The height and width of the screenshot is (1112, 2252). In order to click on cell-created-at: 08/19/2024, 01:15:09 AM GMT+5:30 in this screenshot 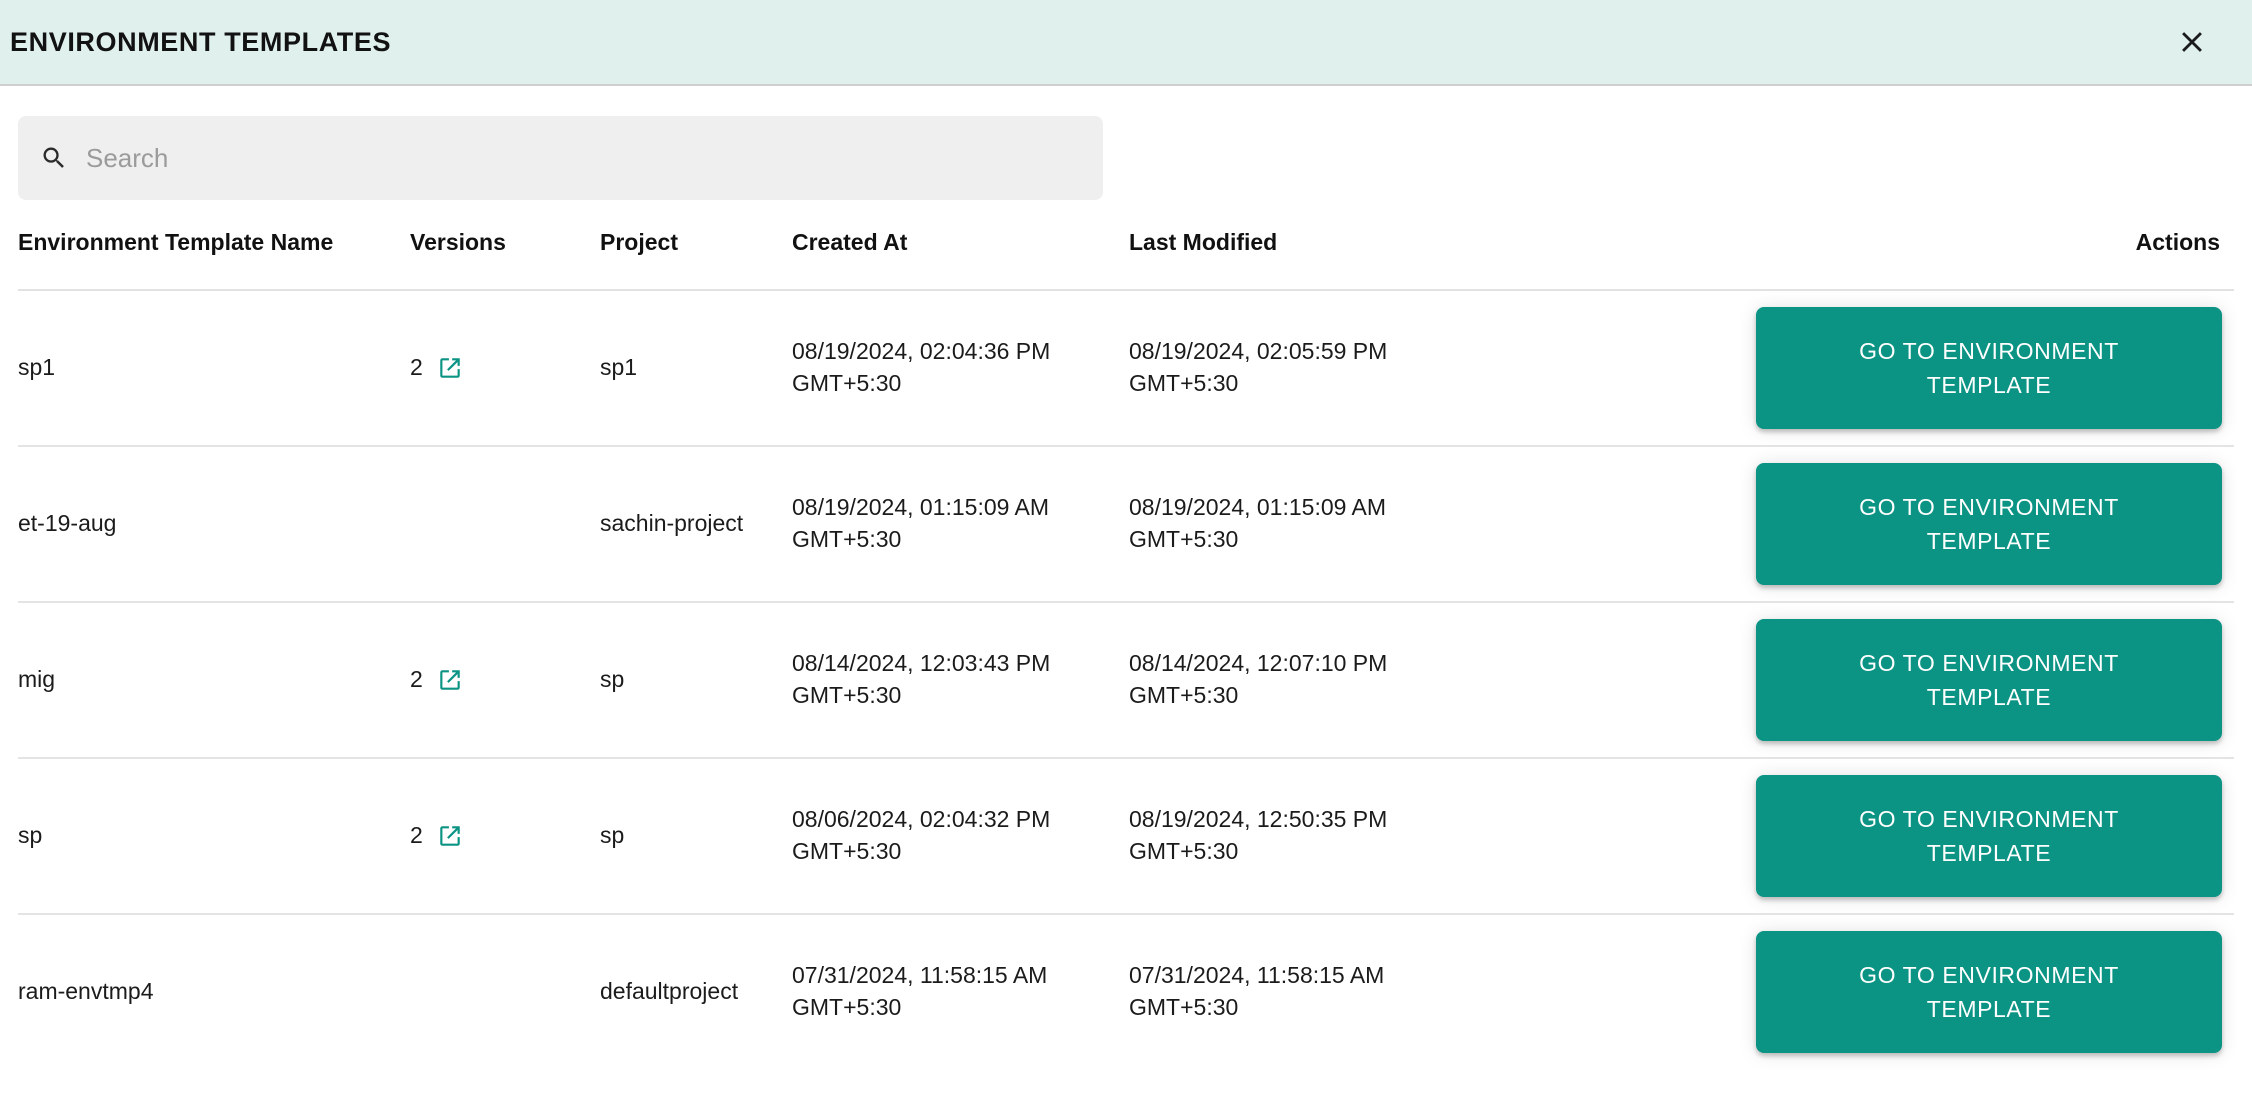, I will do `click(960, 524)`.